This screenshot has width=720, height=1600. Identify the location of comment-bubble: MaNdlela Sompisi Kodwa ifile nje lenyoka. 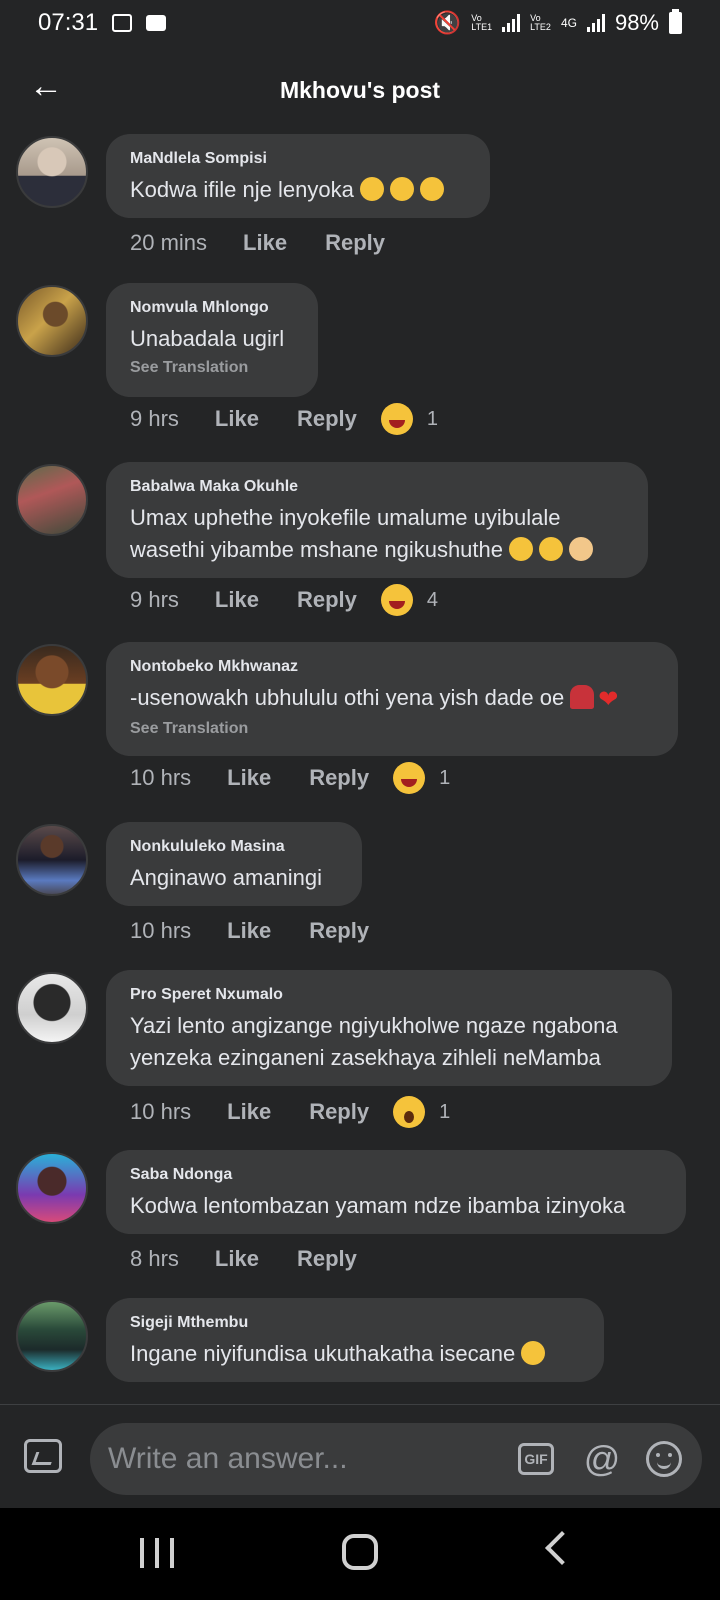
(298, 176).